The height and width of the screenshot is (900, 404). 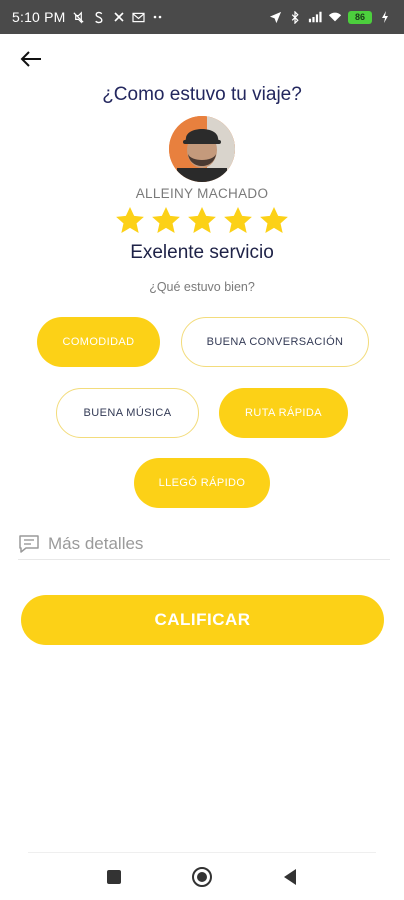 I want to click on chip-label: BUENA MÚSICA, so click(x=127, y=413).